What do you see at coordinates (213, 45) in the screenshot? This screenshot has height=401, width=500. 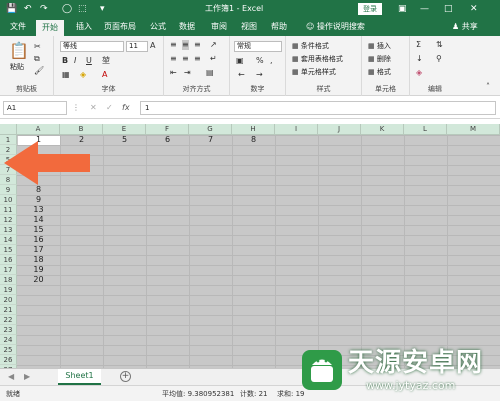 I see `orientation-icon: ↗` at bounding box center [213, 45].